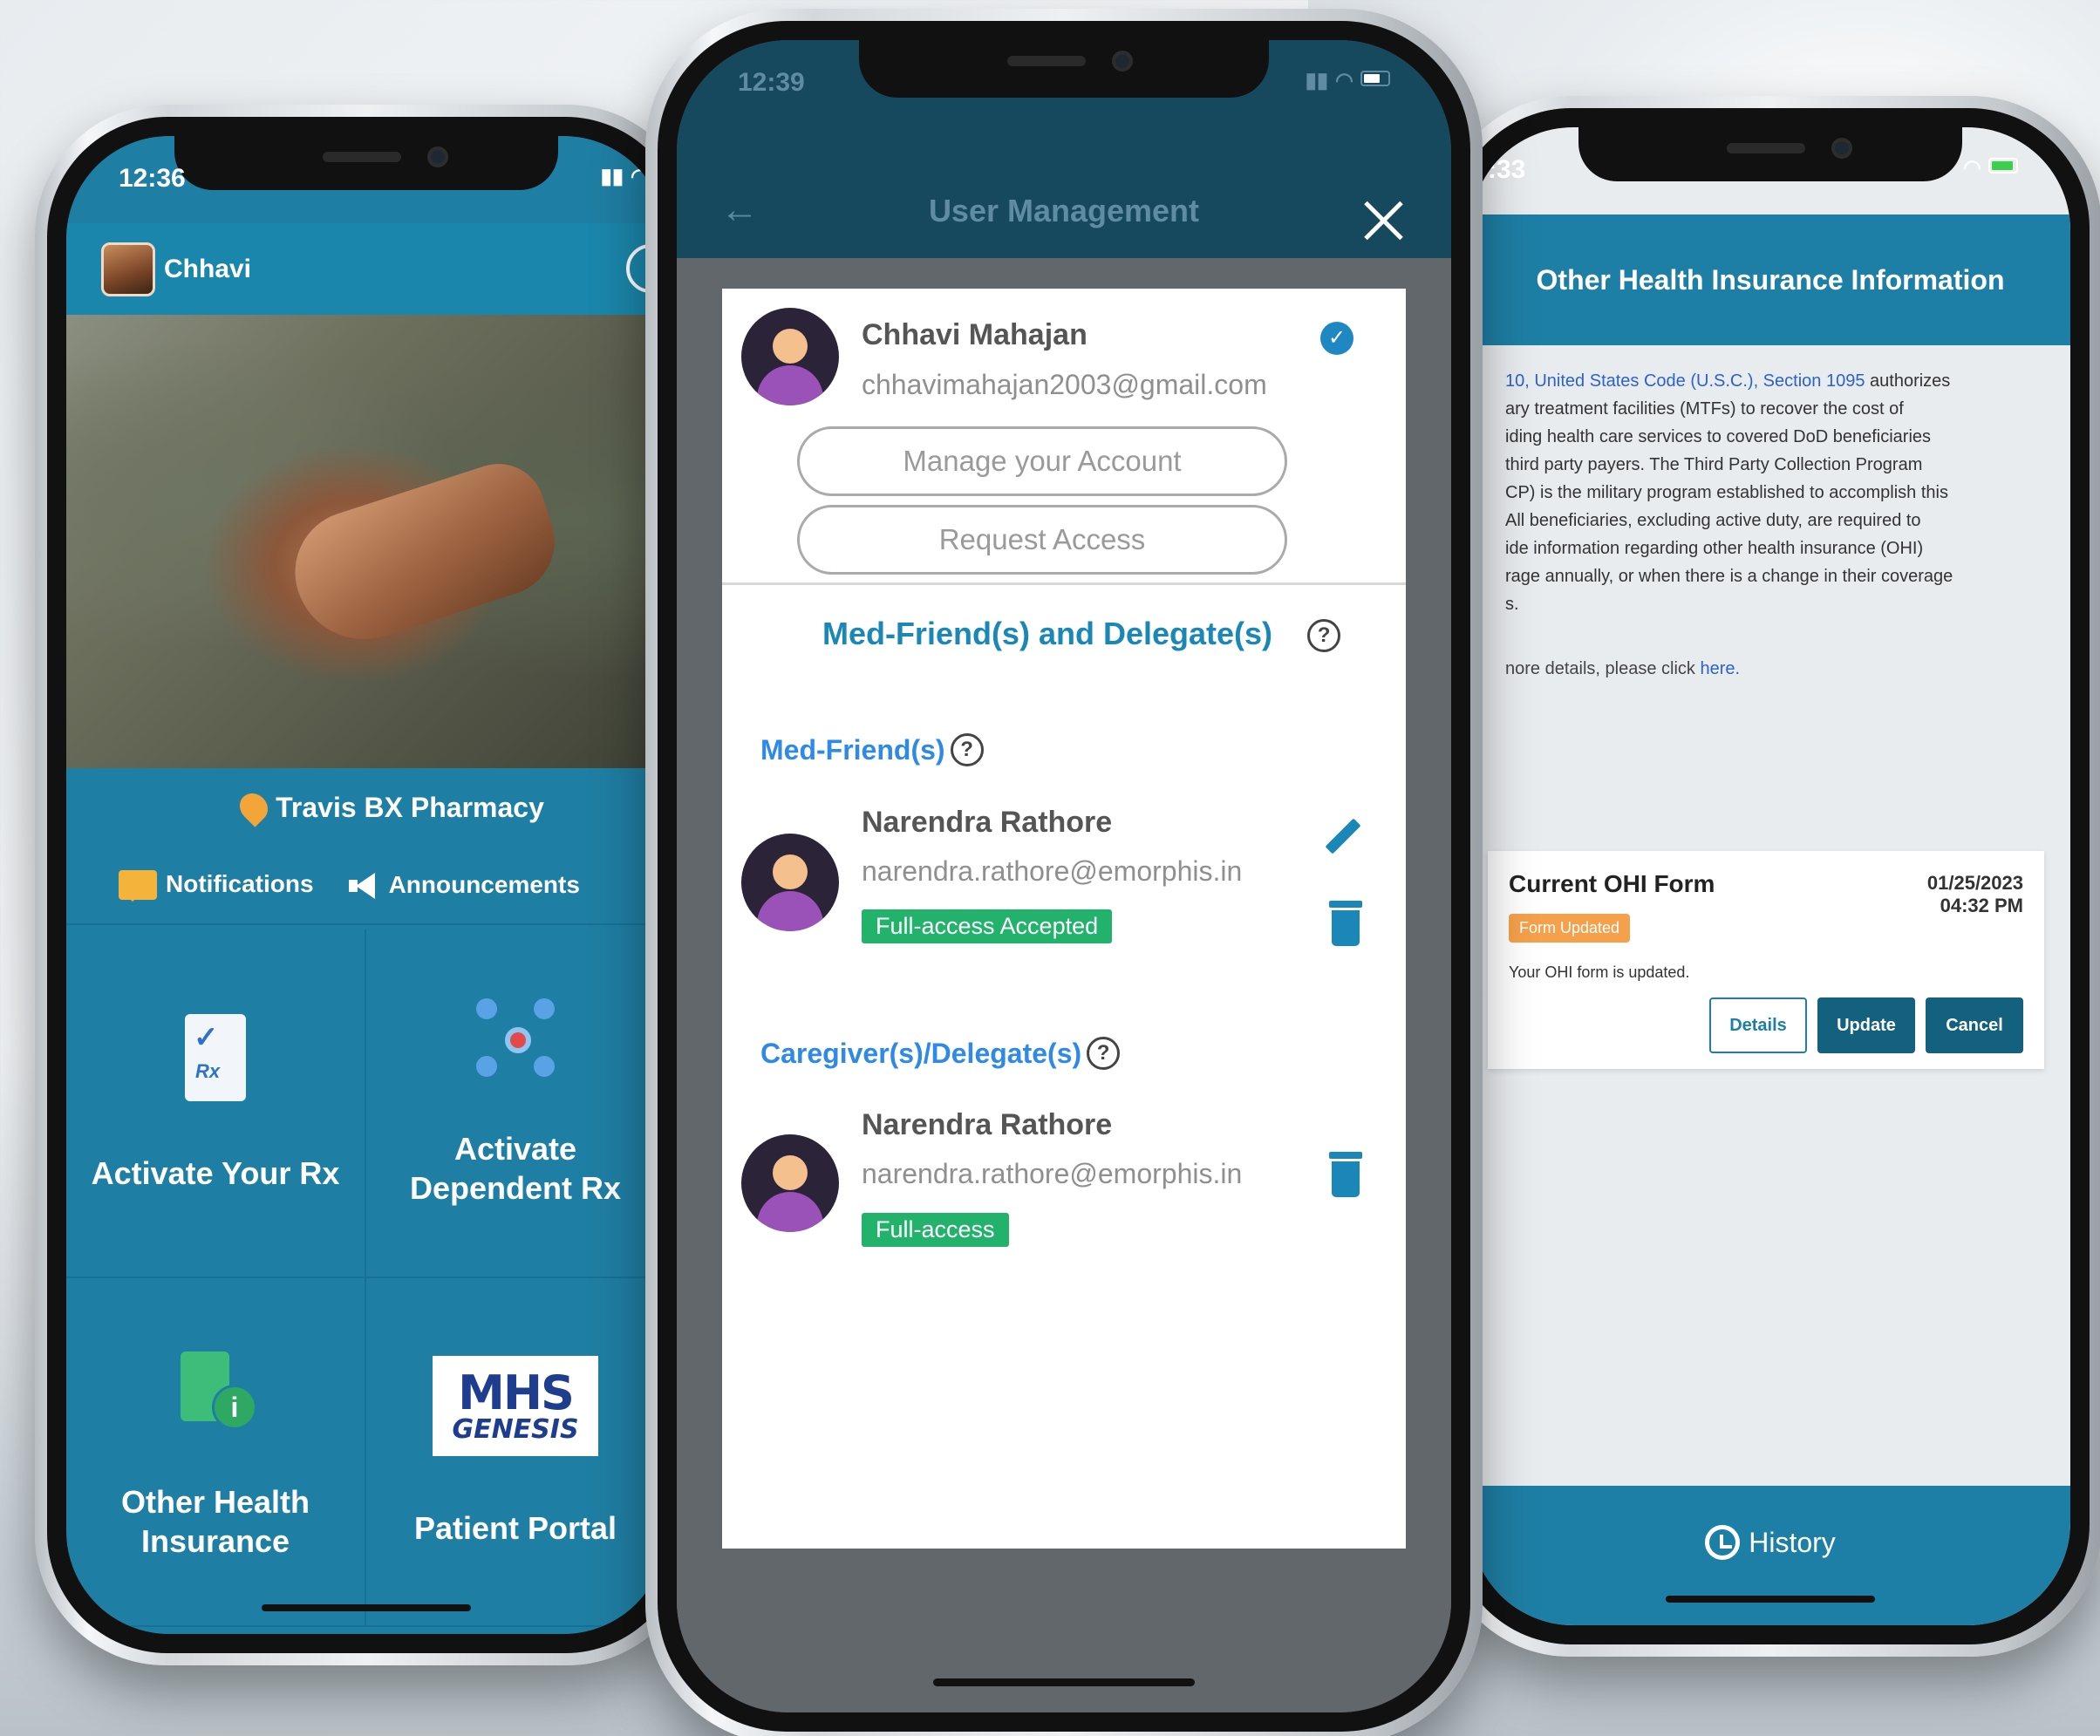 Image resolution: width=2100 pixels, height=1736 pixels. Describe the element at coordinates (1047, 633) in the screenshot. I see `section-title-text: Med-Friend(s) and Delegate(s)` at that location.